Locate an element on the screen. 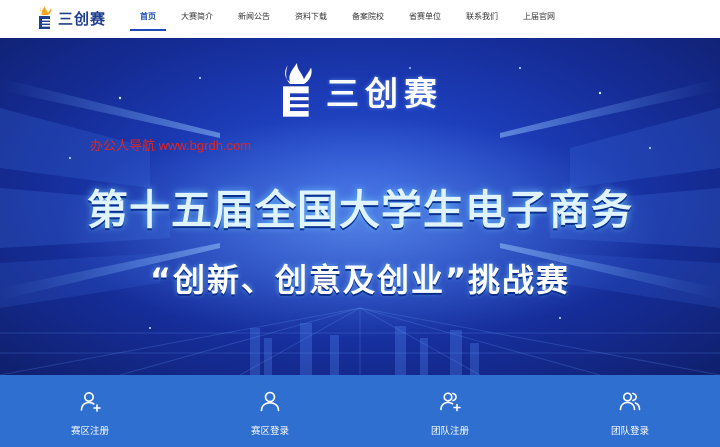 The height and width of the screenshot is (447, 720). action-label: 团队注册 is located at coordinates (449, 431).